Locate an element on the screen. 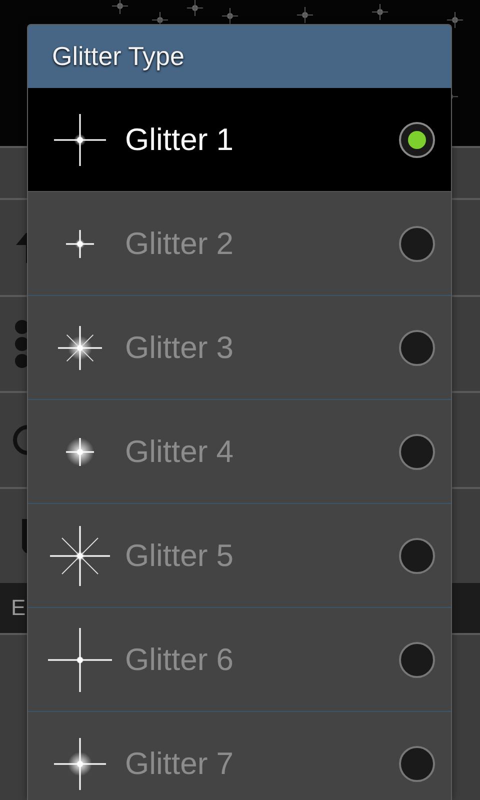 The image size is (480, 800). glitter-option: Glitter 3 is located at coordinates (239, 348).